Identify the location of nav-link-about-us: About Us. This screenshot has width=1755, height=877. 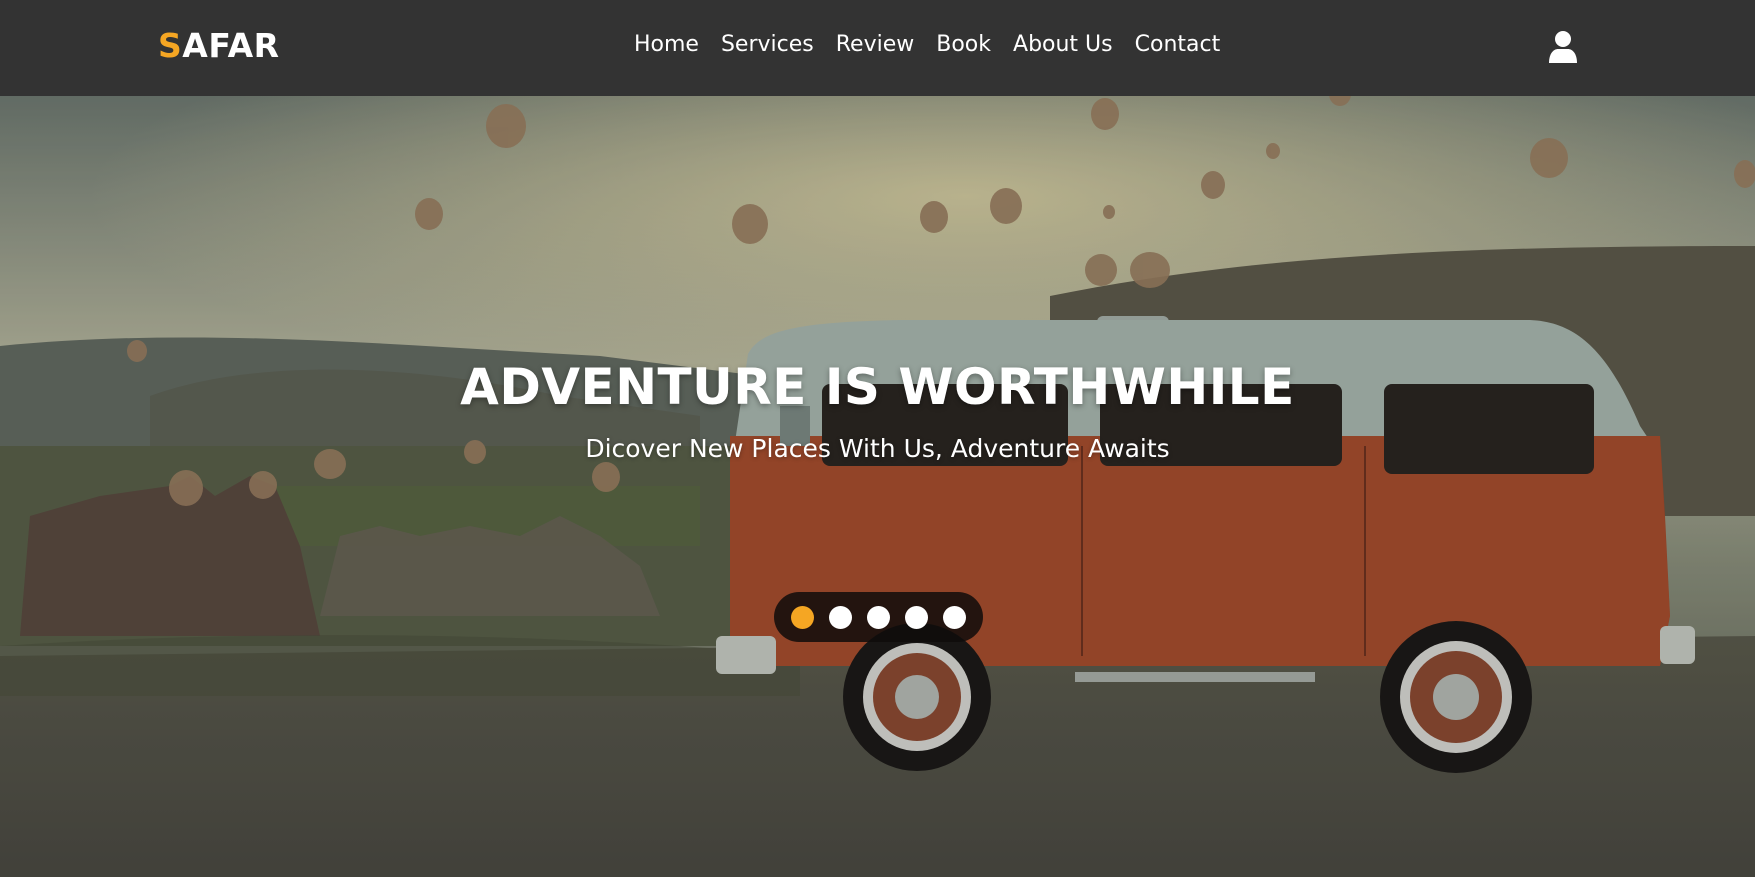
(1063, 44).